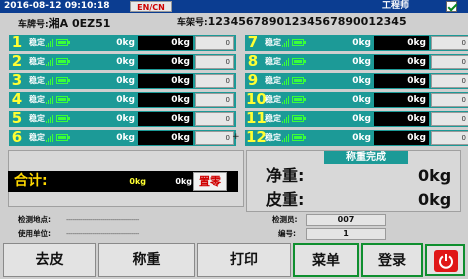  What do you see at coordinates (192, 23) in the screenshot?
I see `frame-label: 车架号:` at bounding box center [192, 23].